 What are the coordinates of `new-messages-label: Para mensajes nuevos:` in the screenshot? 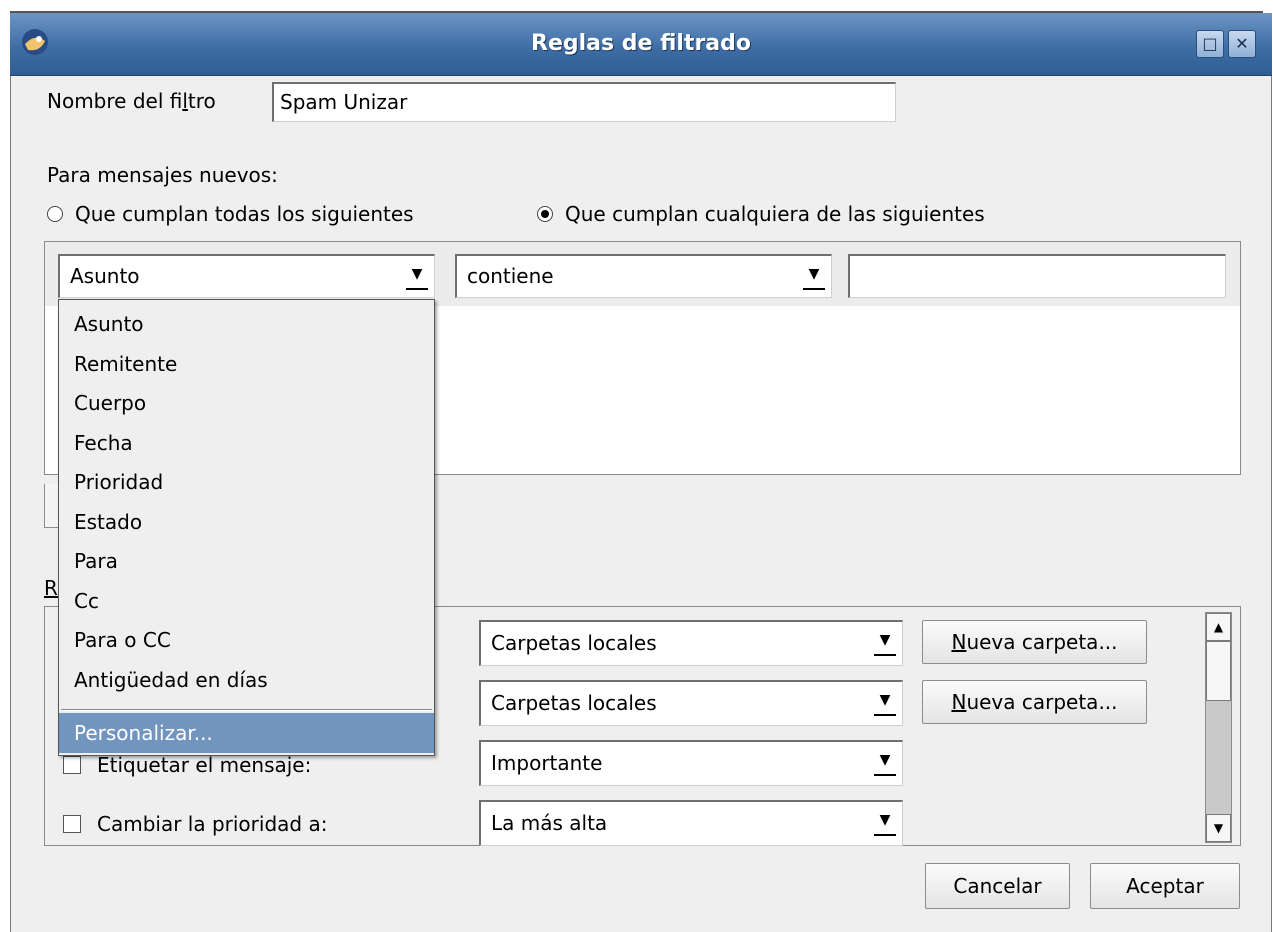 It's located at (162, 175).